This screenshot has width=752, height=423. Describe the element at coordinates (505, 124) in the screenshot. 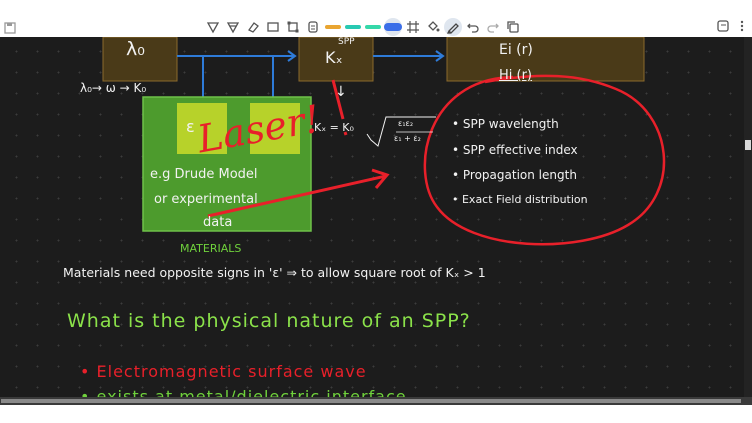

I see `bullet-1: • SPP wavelength` at that location.